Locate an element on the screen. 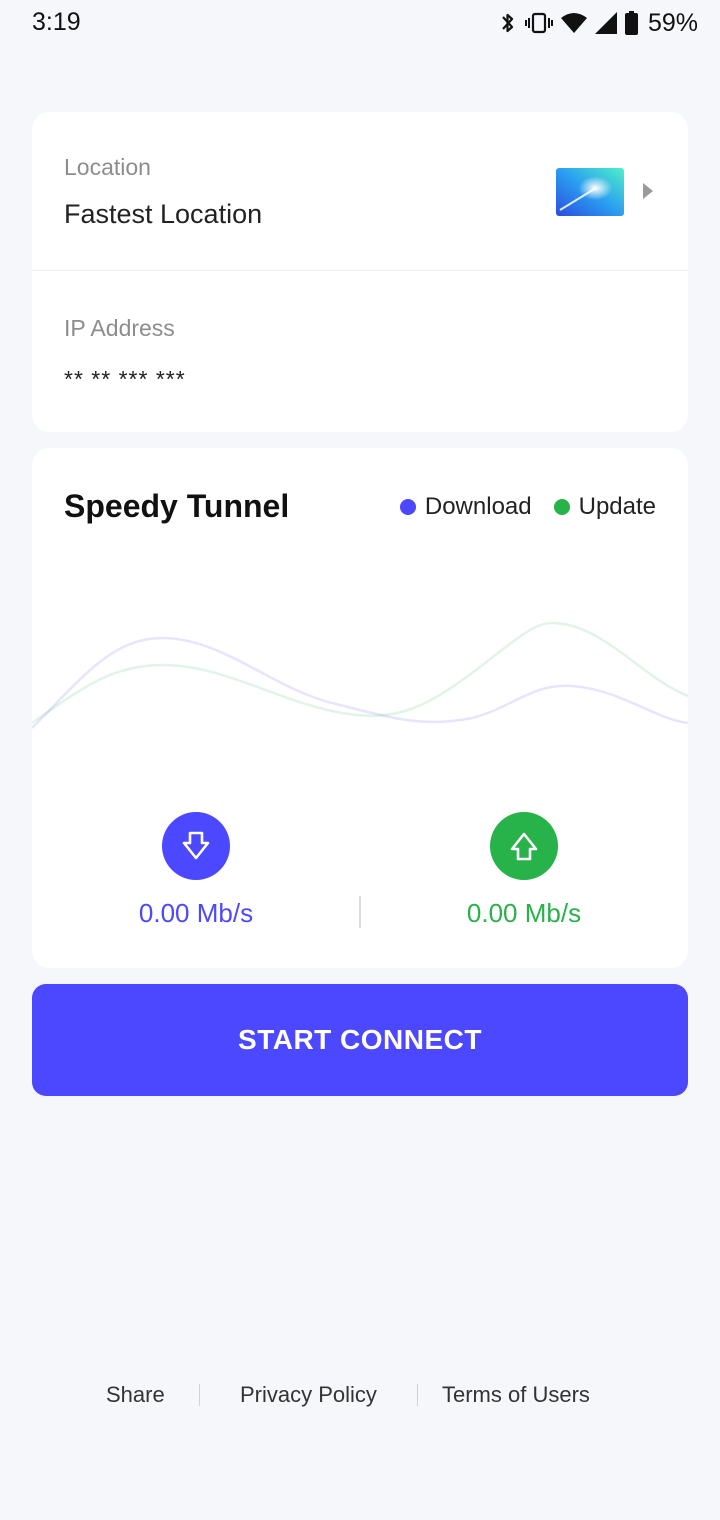  vibrate-icon is located at coordinates (538, 23).